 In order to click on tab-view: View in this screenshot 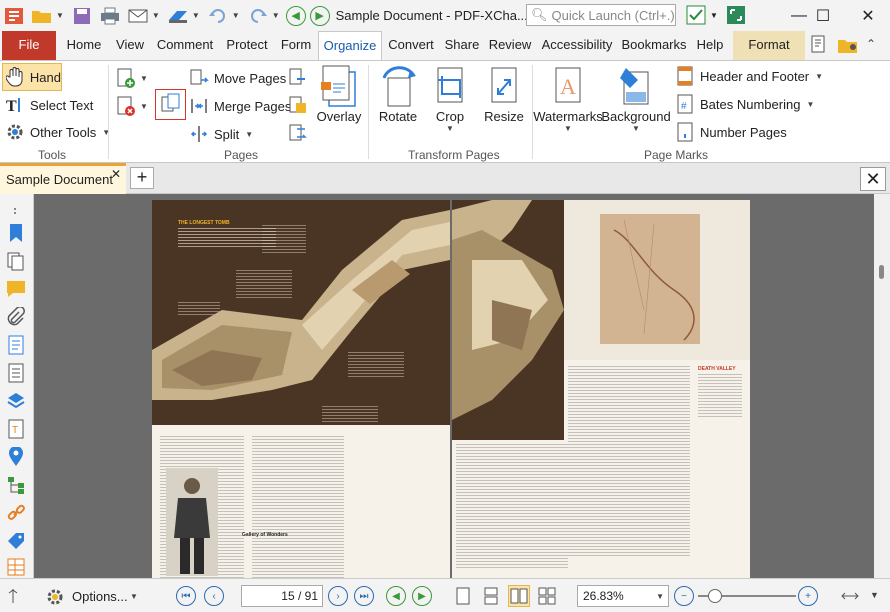, I will do `click(130, 45)`.